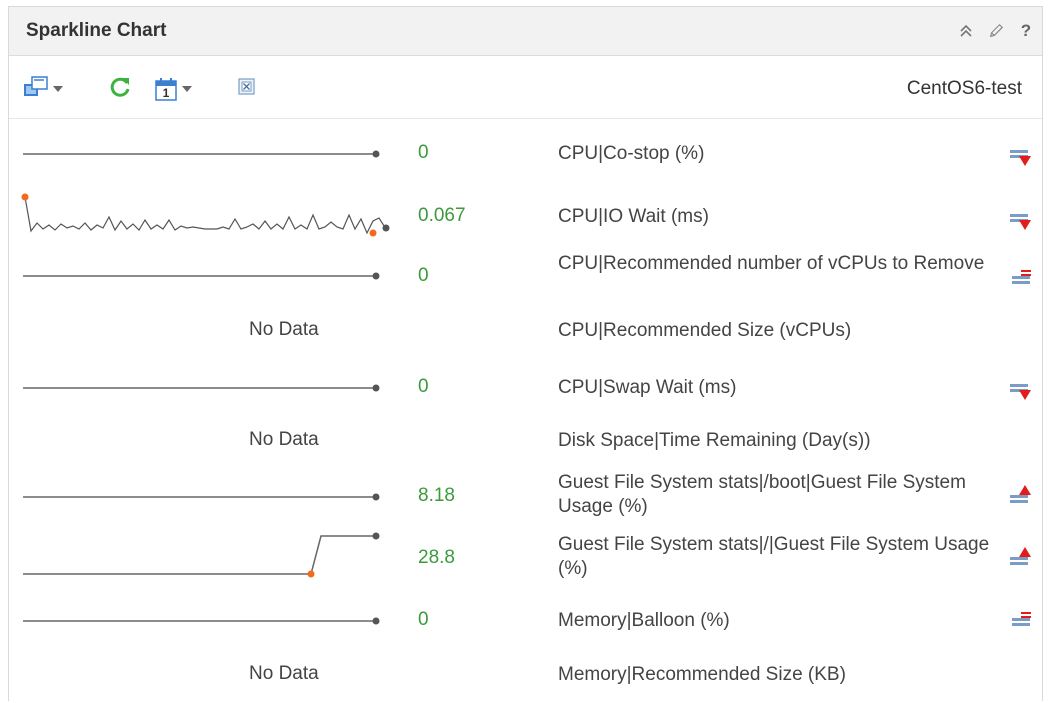 Image resolution: width=1051 pixels, height=703 pixels. What do you see at coordinates (966, 31) in the screenshot?
I see `collapse-icon` at bounding box center [966, 31].